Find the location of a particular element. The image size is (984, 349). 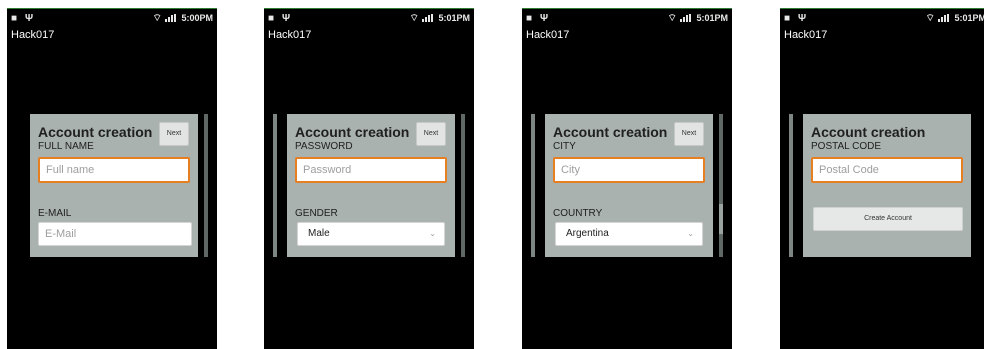

gender-label: GENDER is located at coordinates (316, 213).